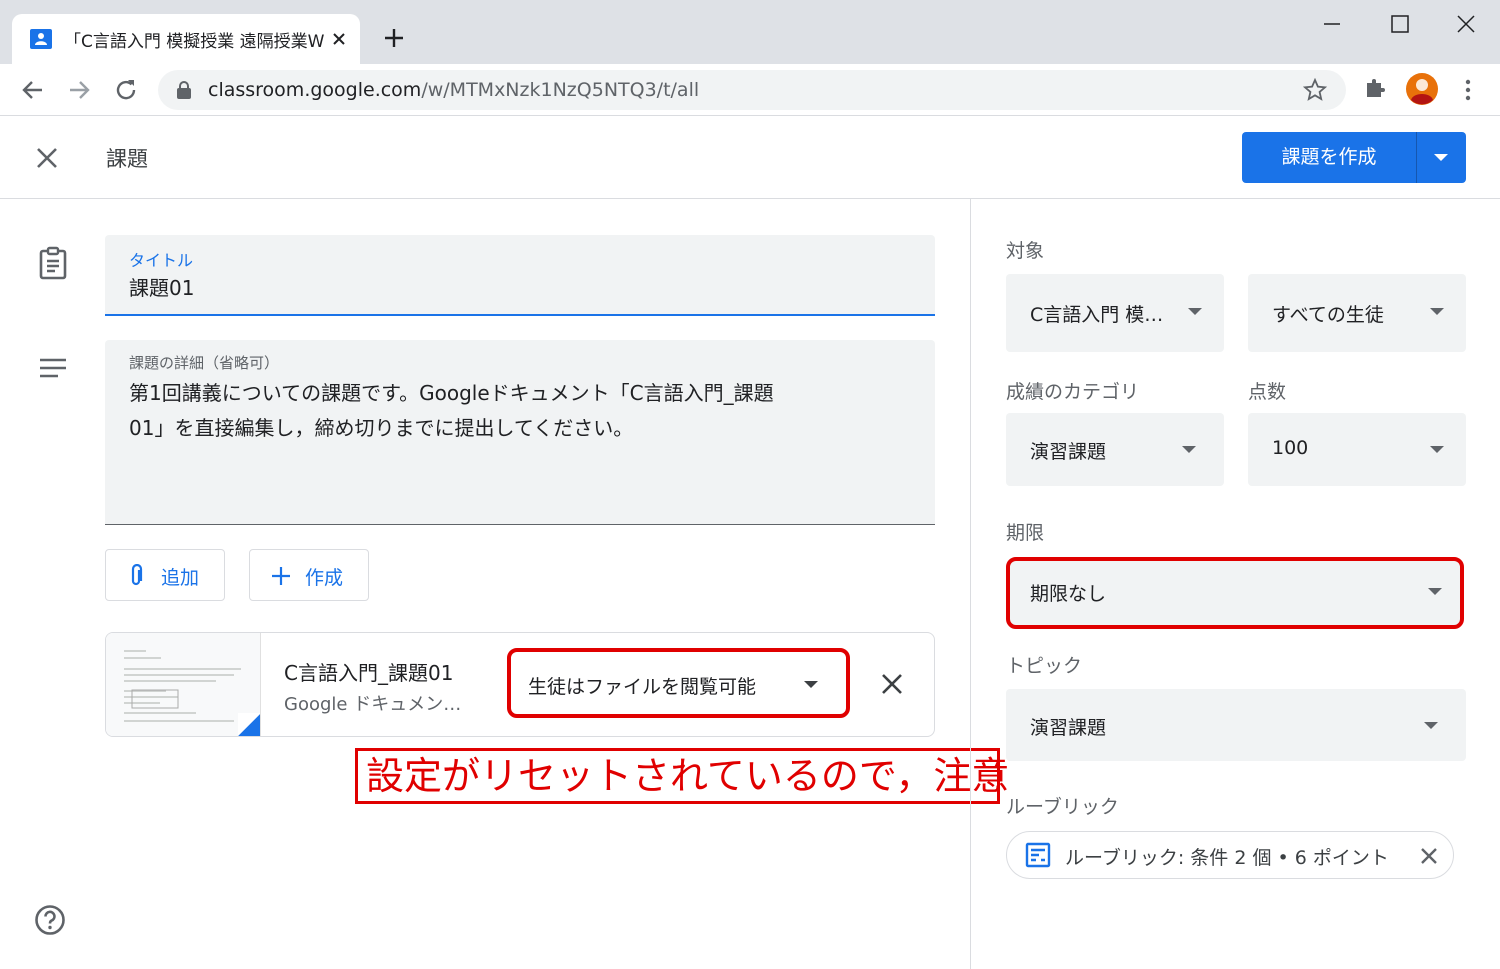 This screenshot has height=969, width=1500. Describe the element at coordinates (1422, 89) in the screenshot. I see `profile-avatar` at that location.